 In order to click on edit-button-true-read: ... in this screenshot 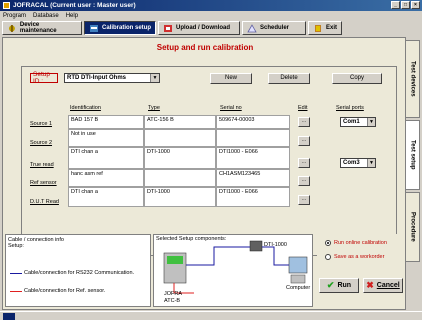, I will do `click(304, 163)`.